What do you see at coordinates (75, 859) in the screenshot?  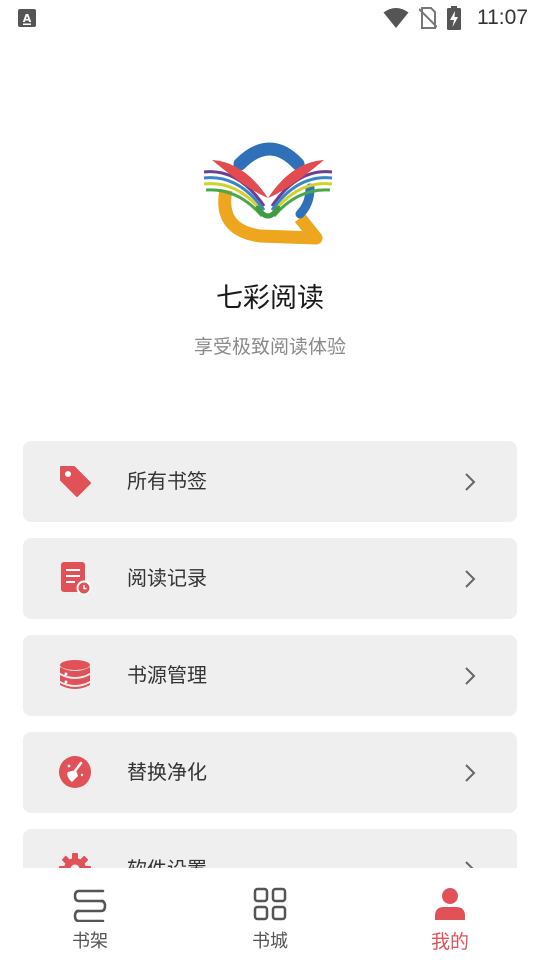 I see `gear-icon` at bounding box center [75, 859].